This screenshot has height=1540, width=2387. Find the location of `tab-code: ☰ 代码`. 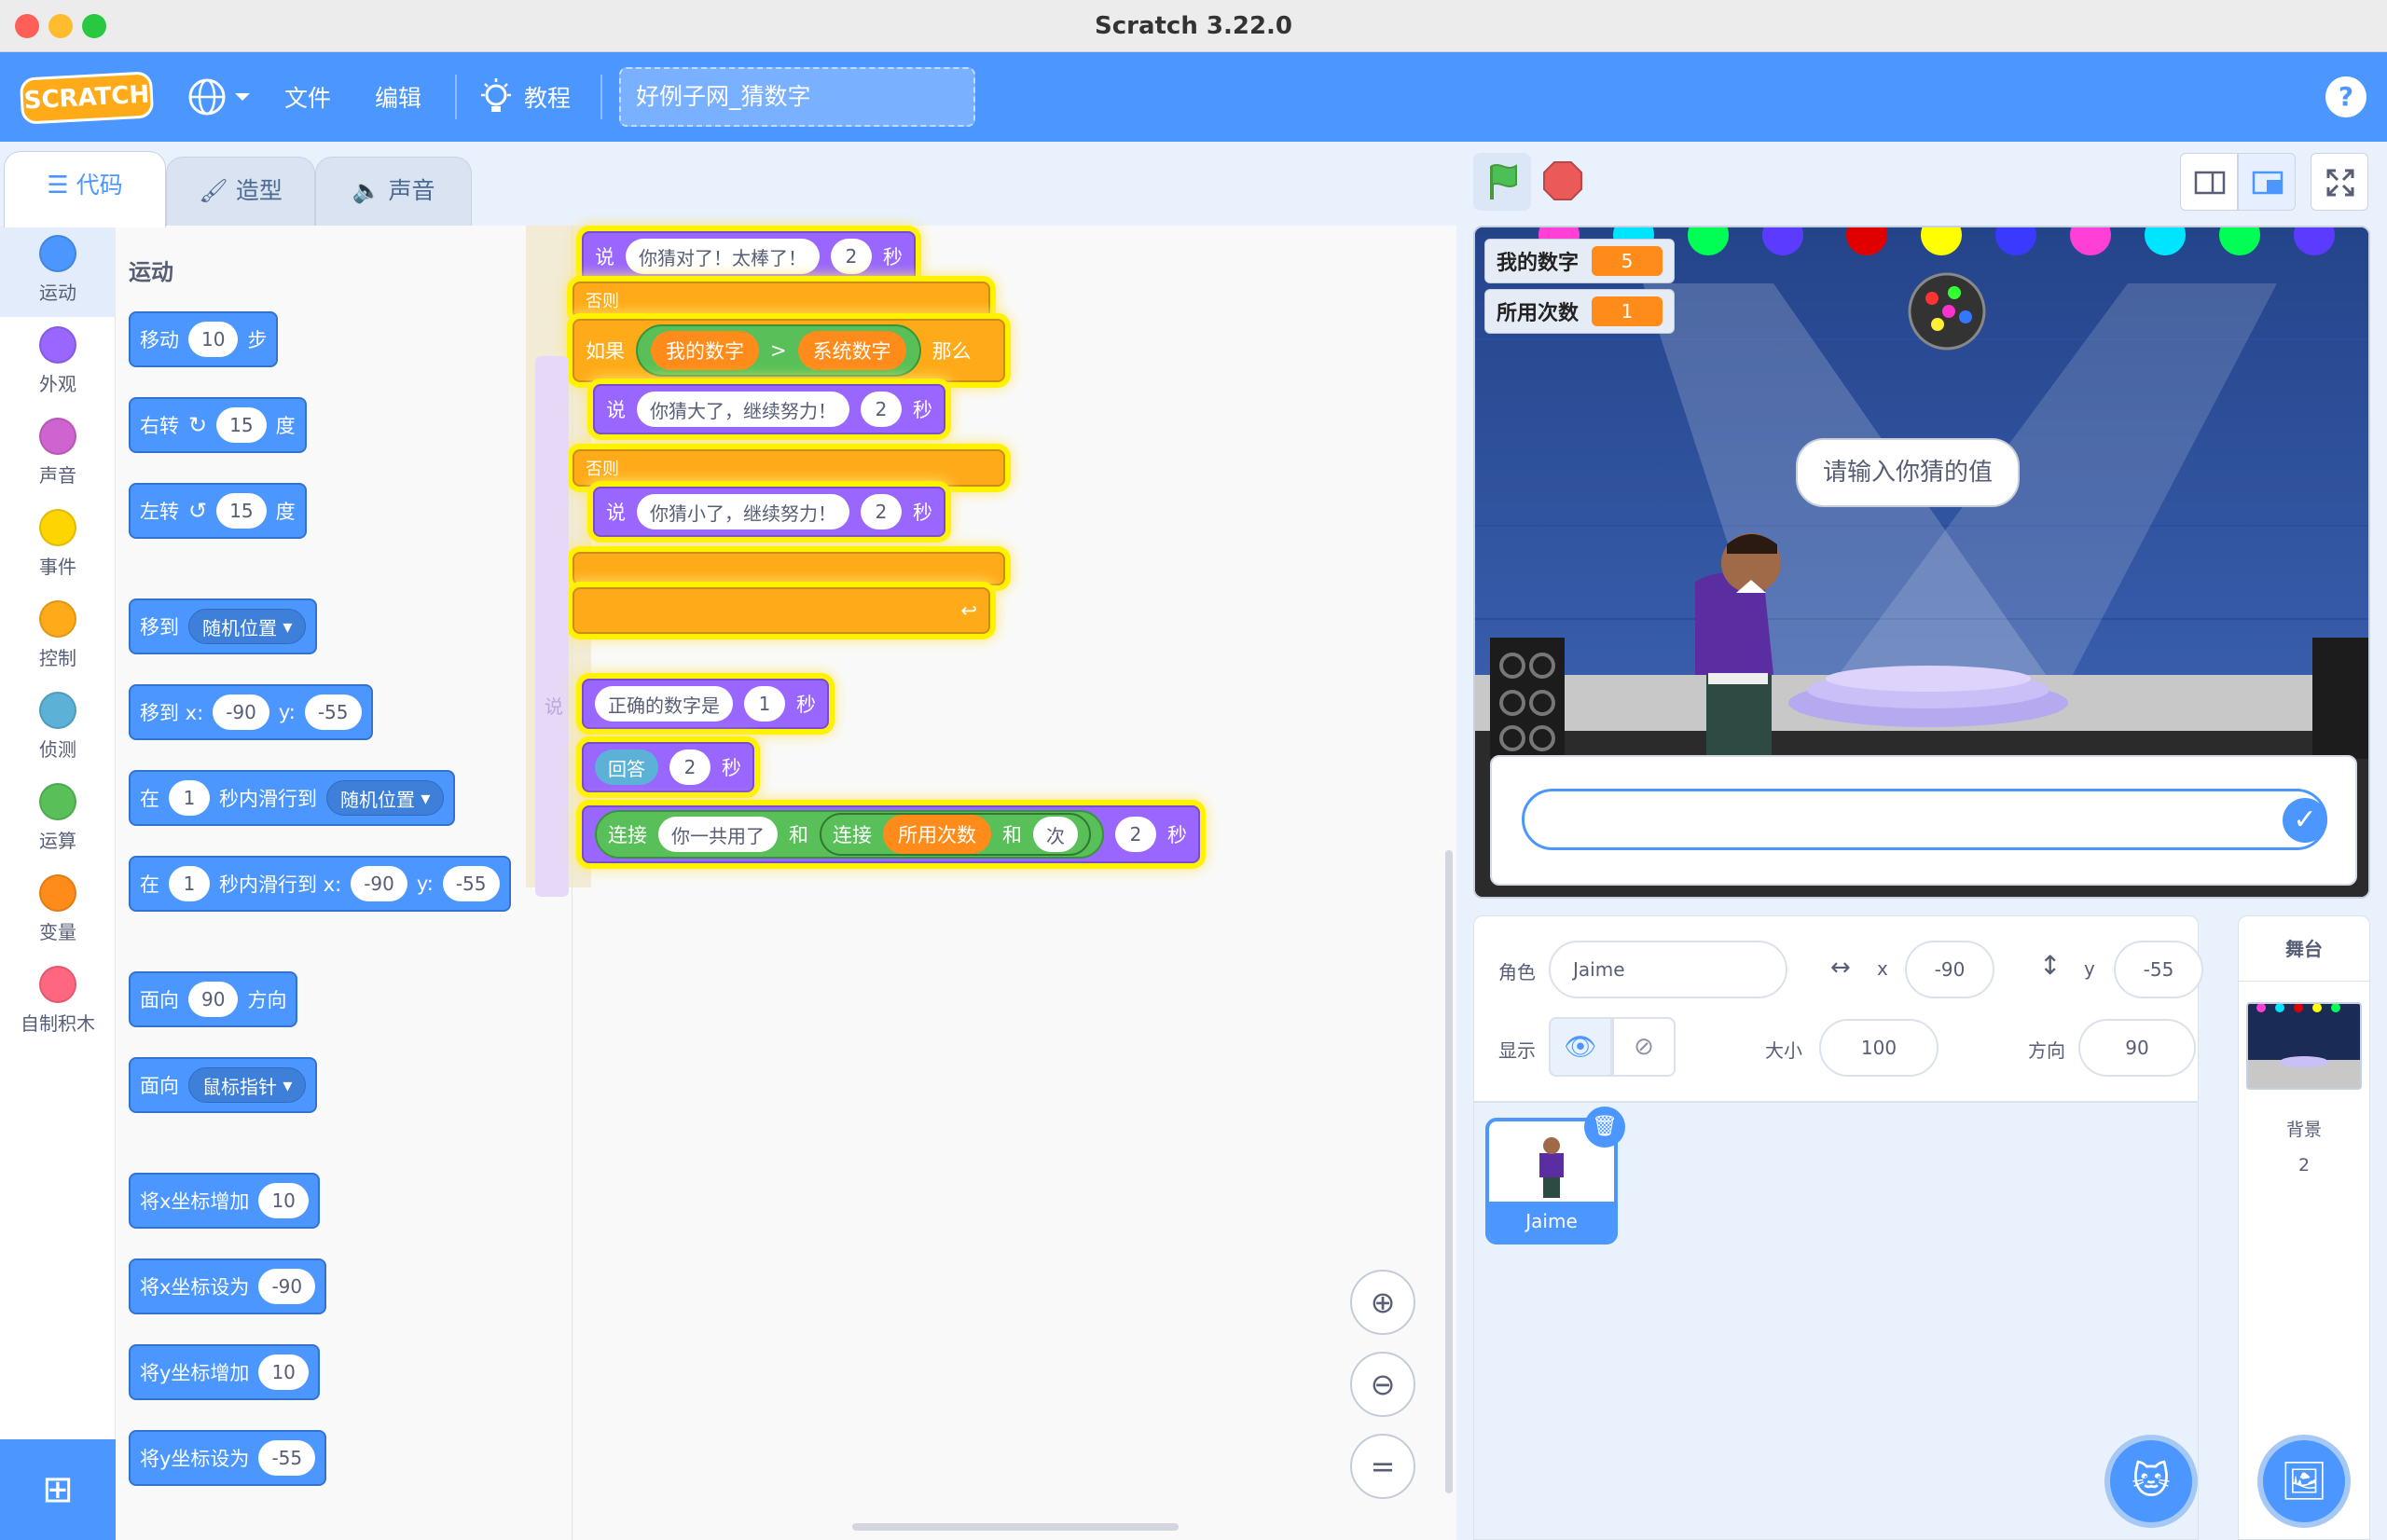

tab-code: ☰ 代码 is located at coordinates (85, 189).